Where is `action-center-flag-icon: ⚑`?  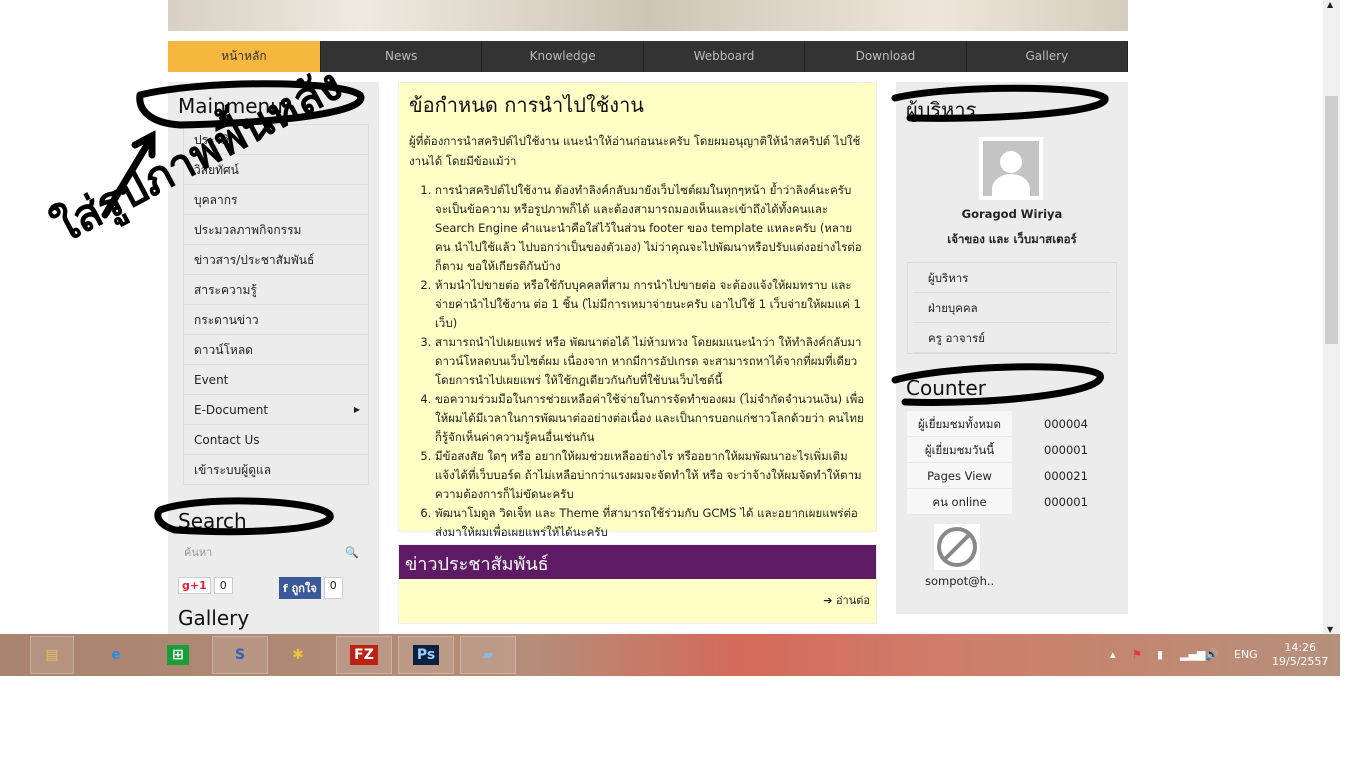 action-center-flag-icon: ⚑ is located at coordinates (1137, 655).